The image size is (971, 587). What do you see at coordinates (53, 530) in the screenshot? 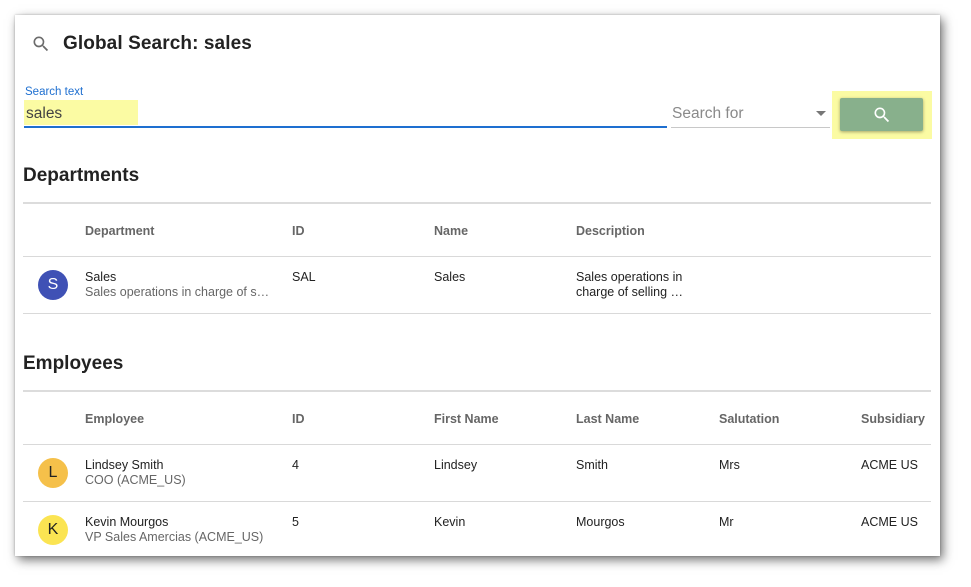
I see `avatar: K` at bounding box center [53, 530].